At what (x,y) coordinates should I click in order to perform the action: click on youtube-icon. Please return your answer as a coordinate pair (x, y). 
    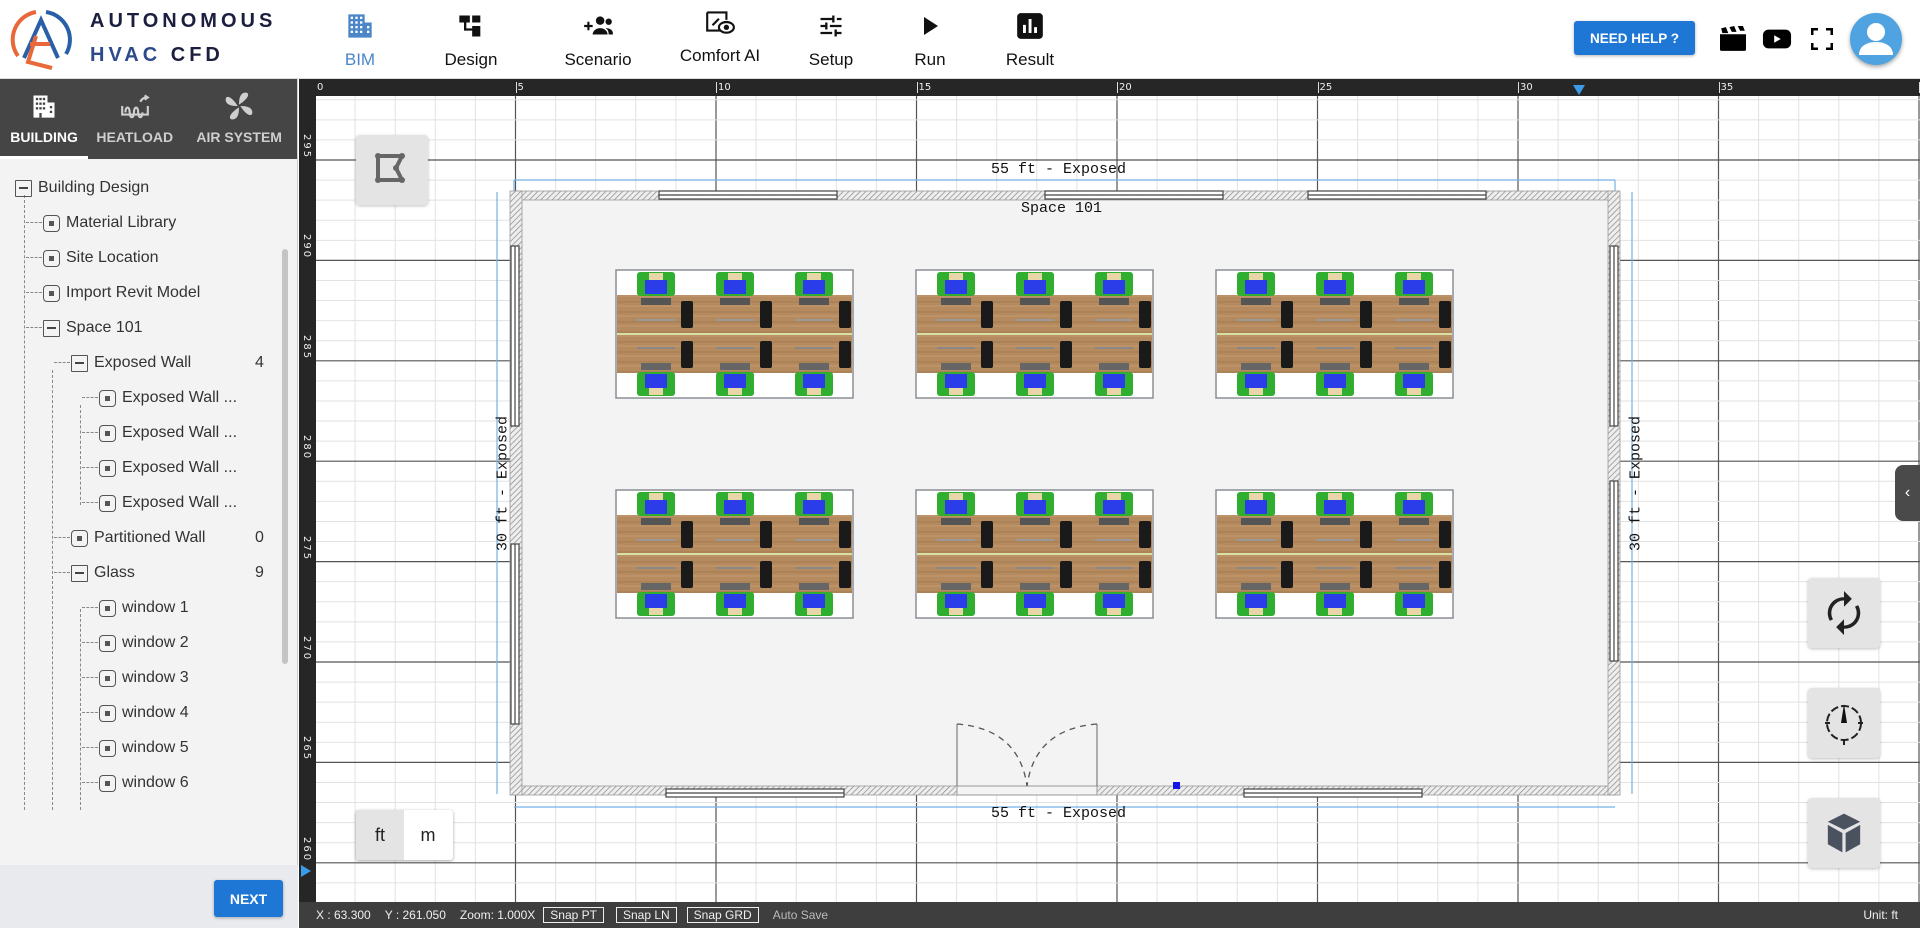
    Looking at the image, I should click on (1777, 39).